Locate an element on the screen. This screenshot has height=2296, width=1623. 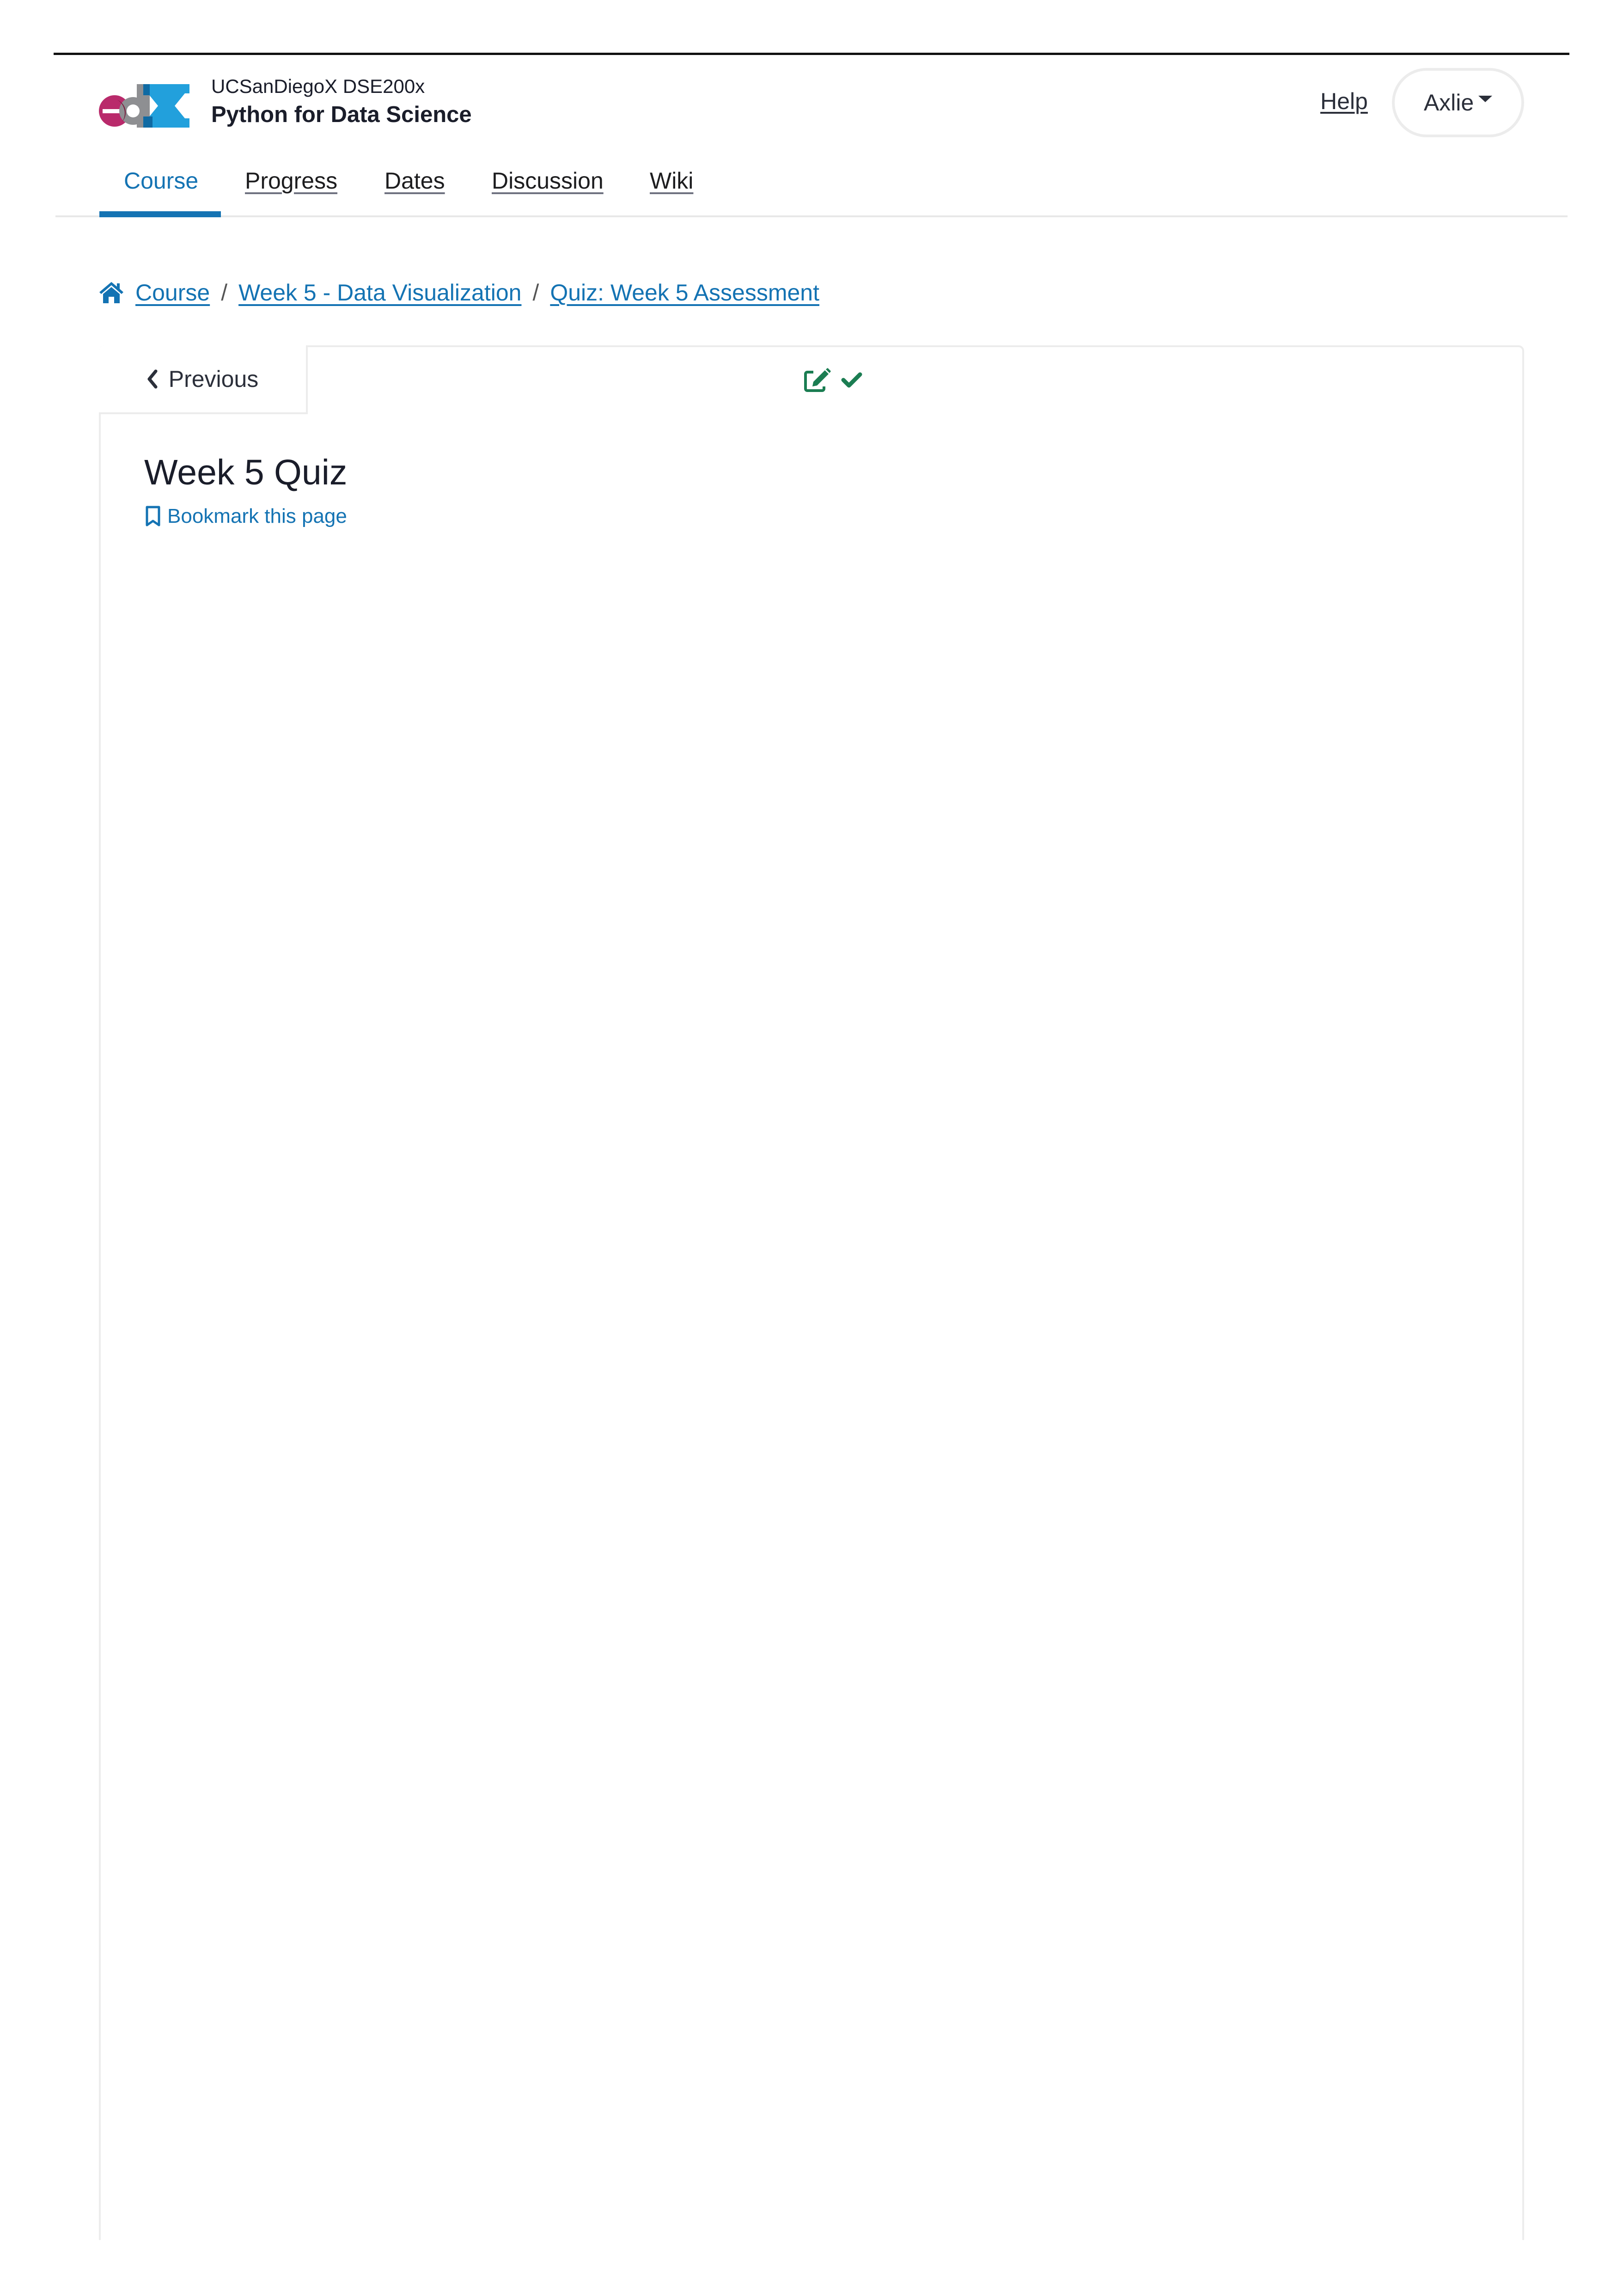
tab-course: Course is located at coordinates (161, 180).